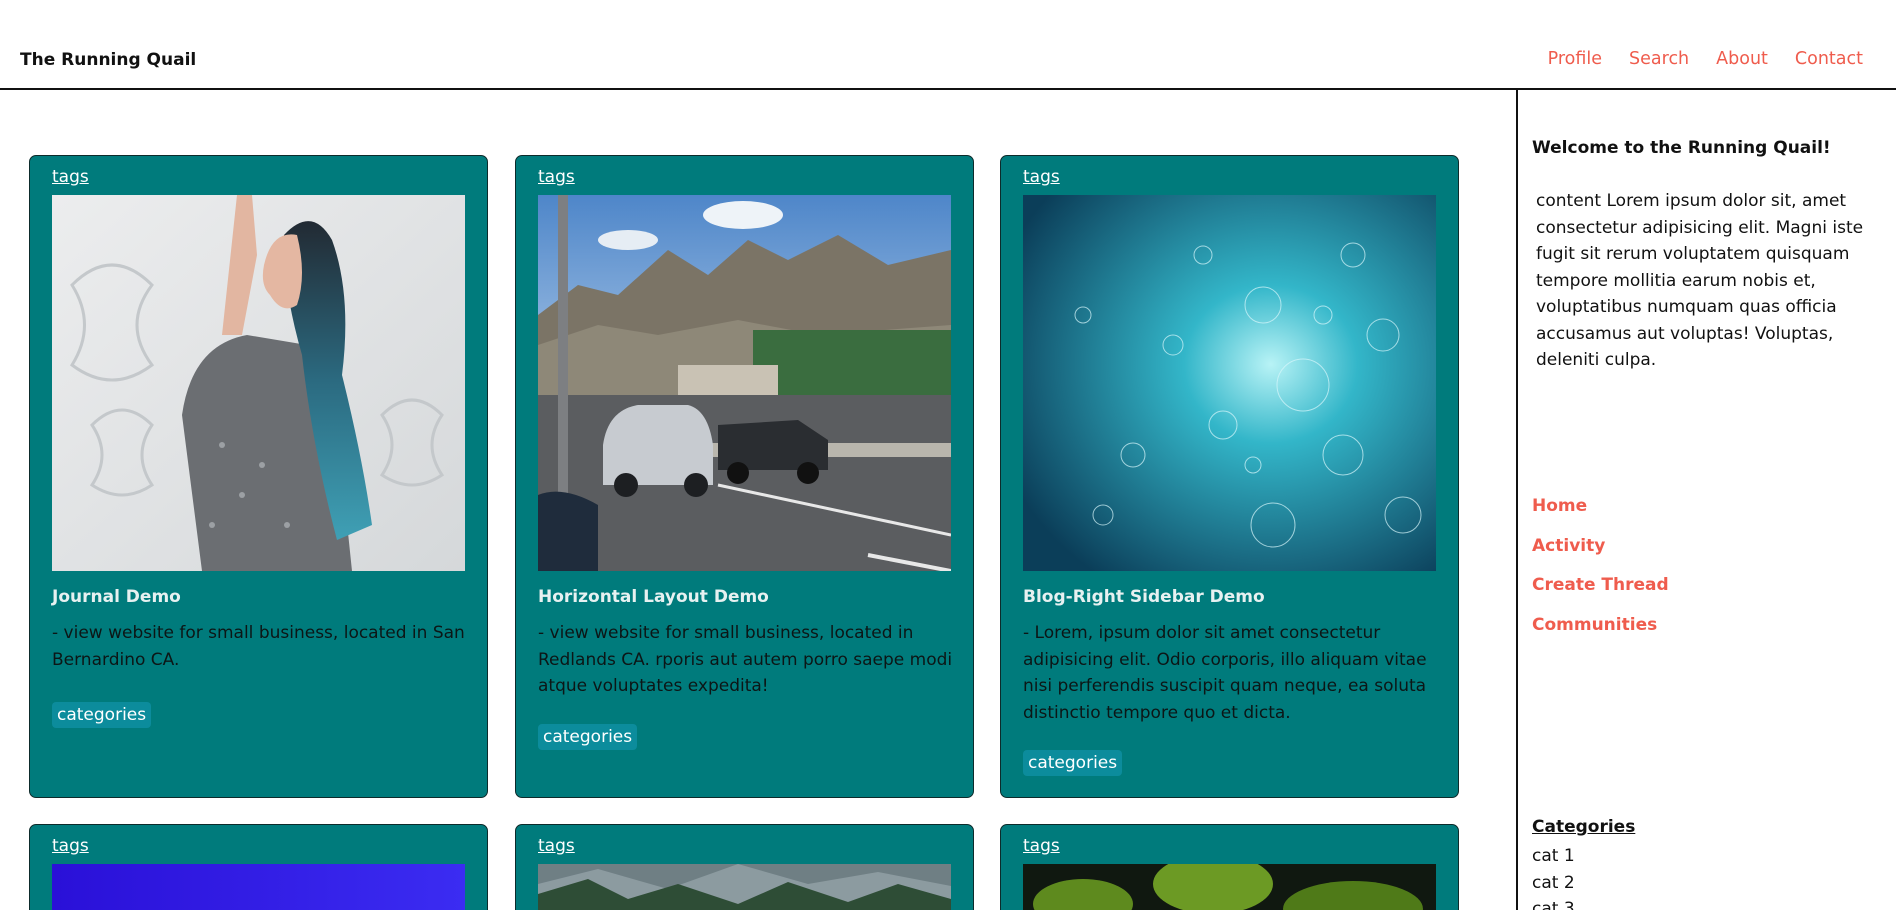 The height and width of the screenshot is (910, 1896). I want to click on category-item: cat 1, so click(1553, 856).